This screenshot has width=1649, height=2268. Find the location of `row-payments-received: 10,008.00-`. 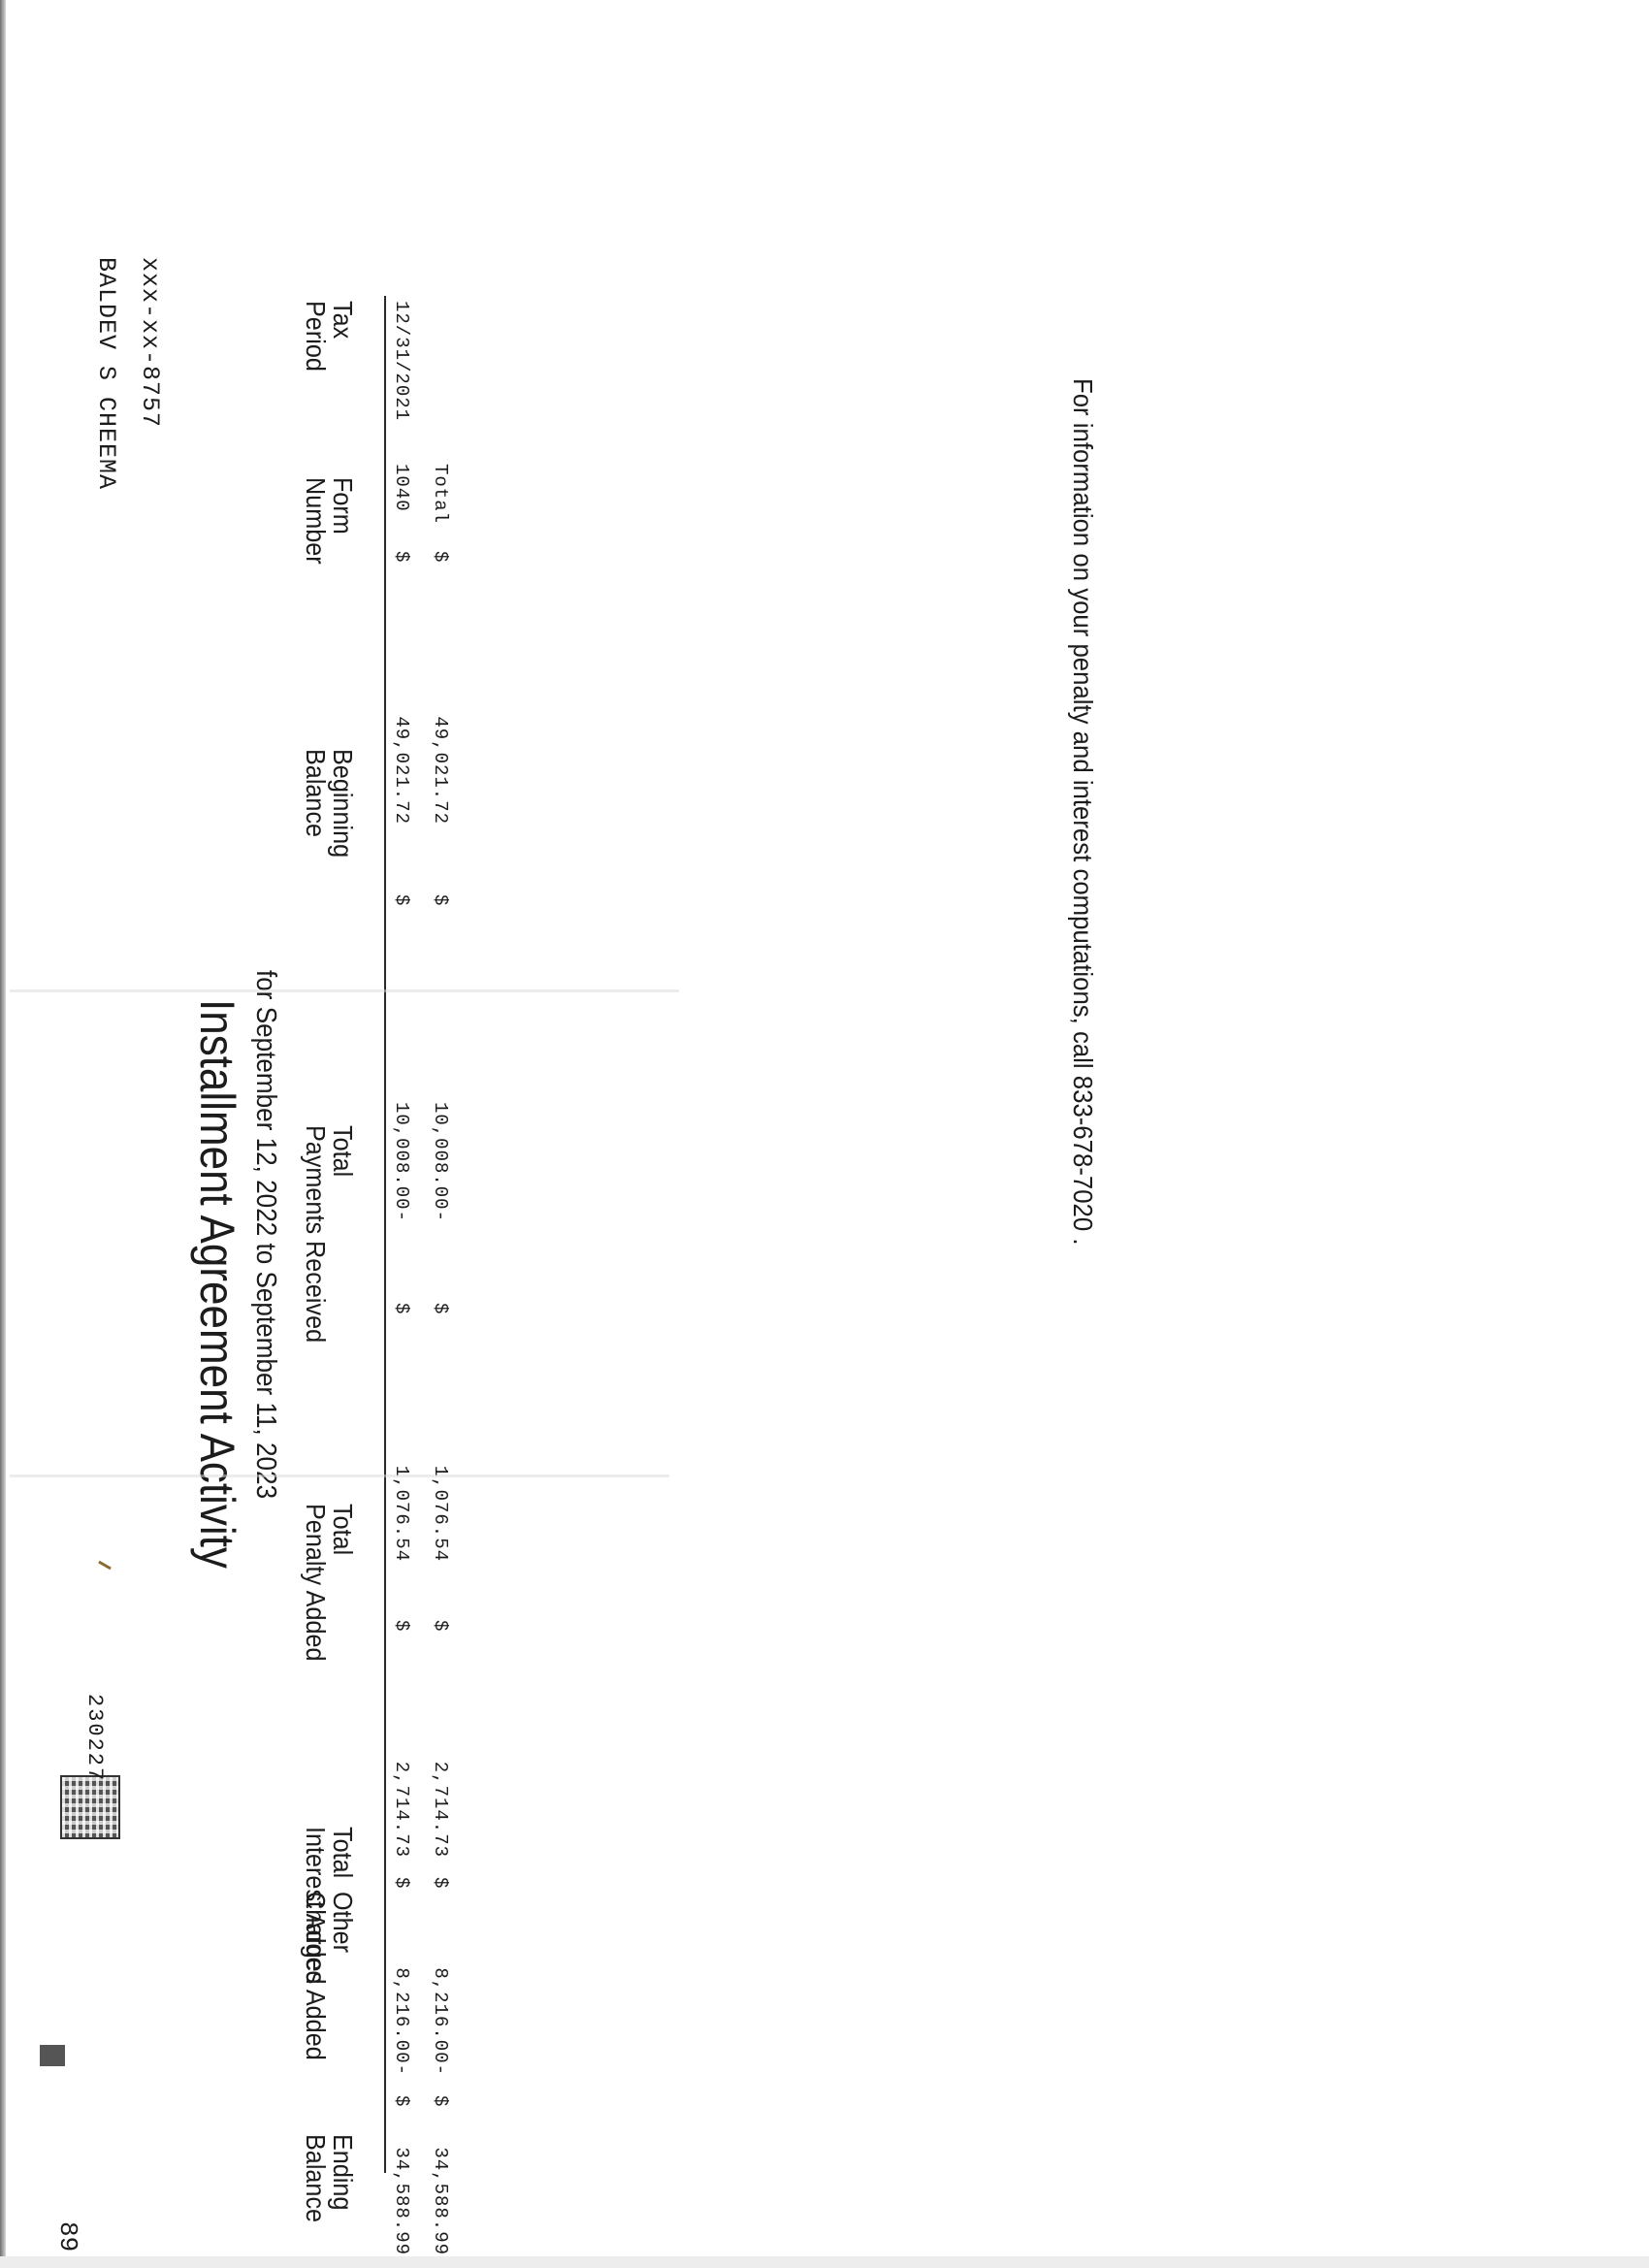

row-payments-received: 10,008.00- is located at coordinates (401, 1161).